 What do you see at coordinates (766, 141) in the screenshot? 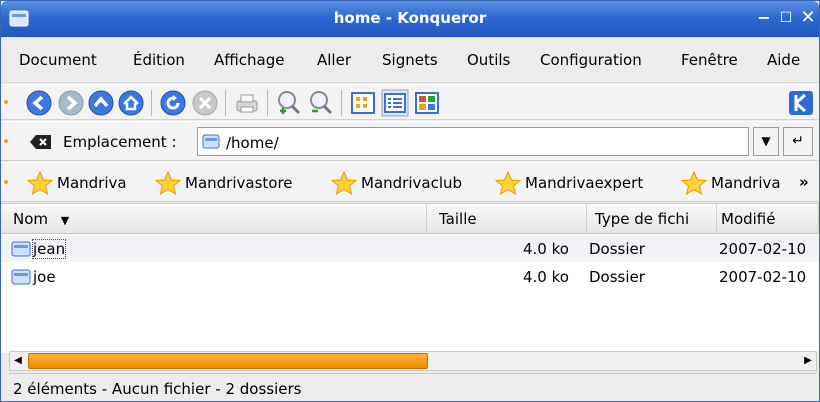
I see `location-dropdown-button: ▼` at bounding box center [766, 141].